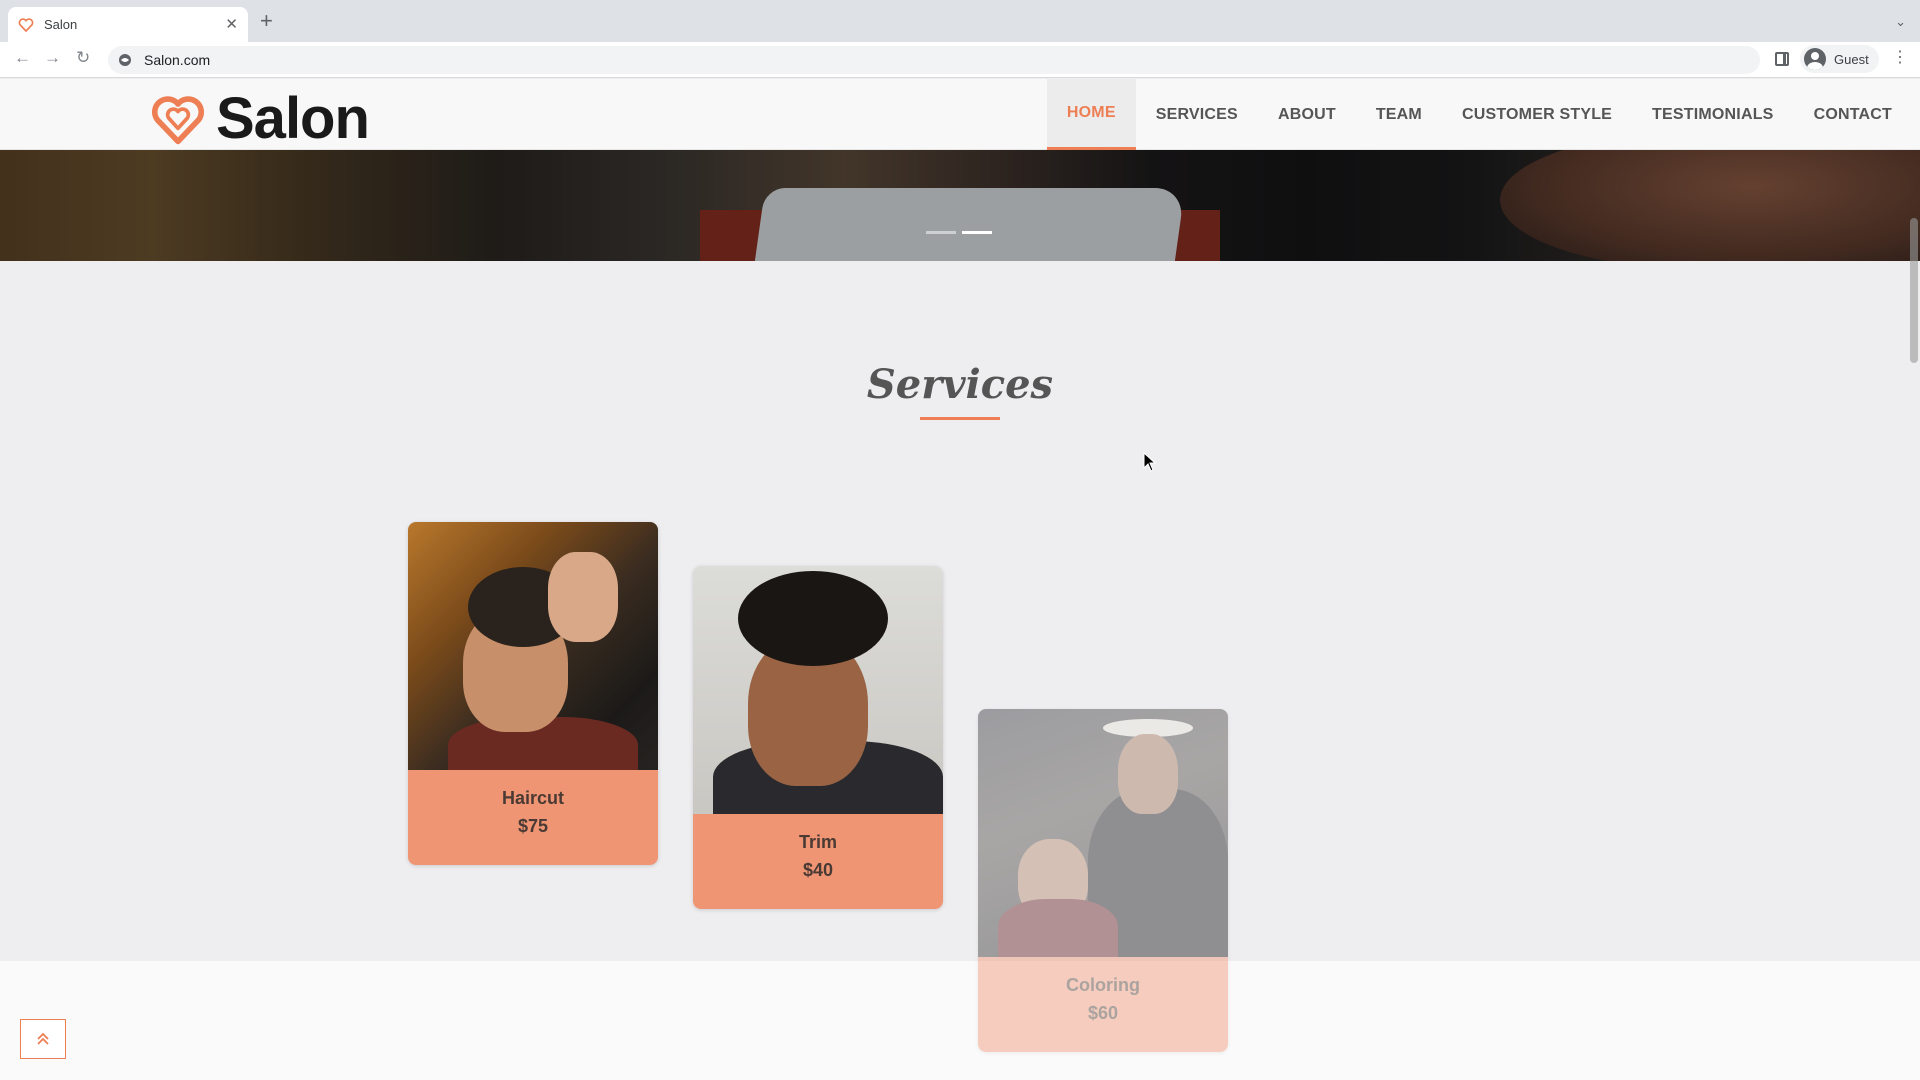 The width and height of the screenshot is (1920, 1080). Describe the element at coordinates (61, 24) in the screenshot. I see `tab-title: Salon` at that location.